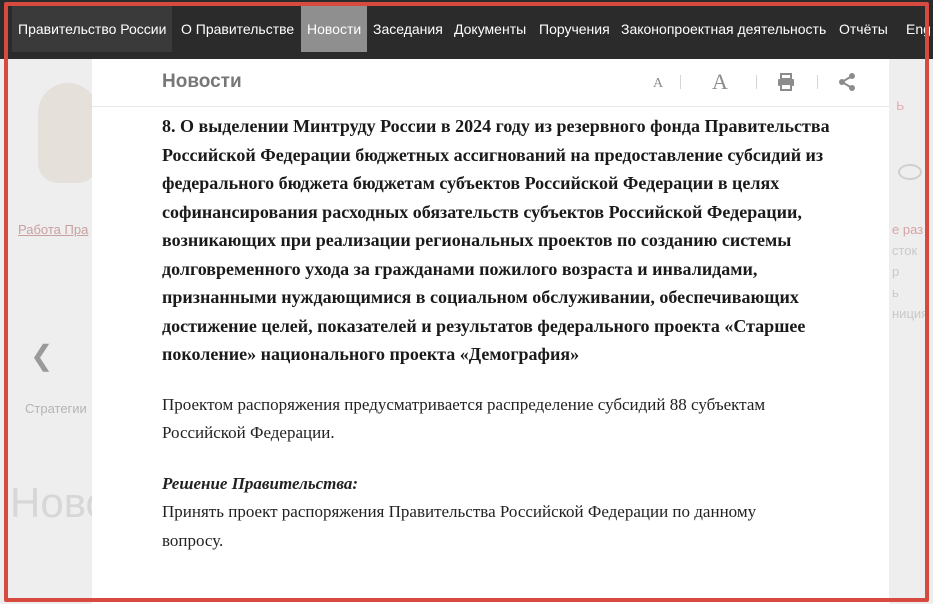 Image resolution: width=933 pixels, height=604 pixels. I want to click on nav-item-meetings: Заседания, so click(408, 29).